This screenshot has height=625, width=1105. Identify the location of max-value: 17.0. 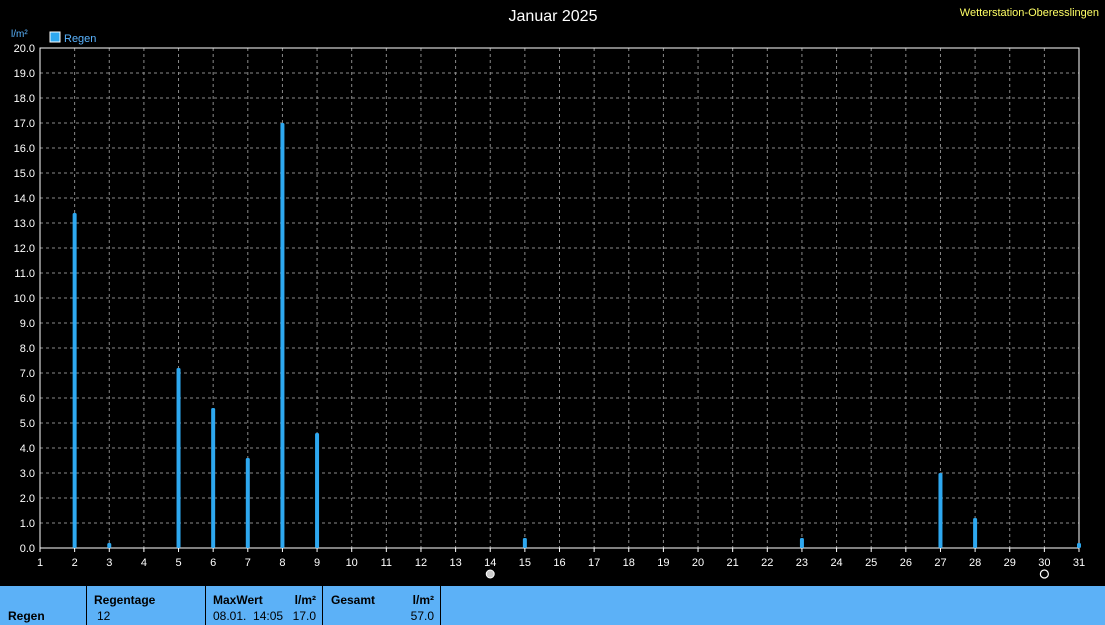
(304, 616).